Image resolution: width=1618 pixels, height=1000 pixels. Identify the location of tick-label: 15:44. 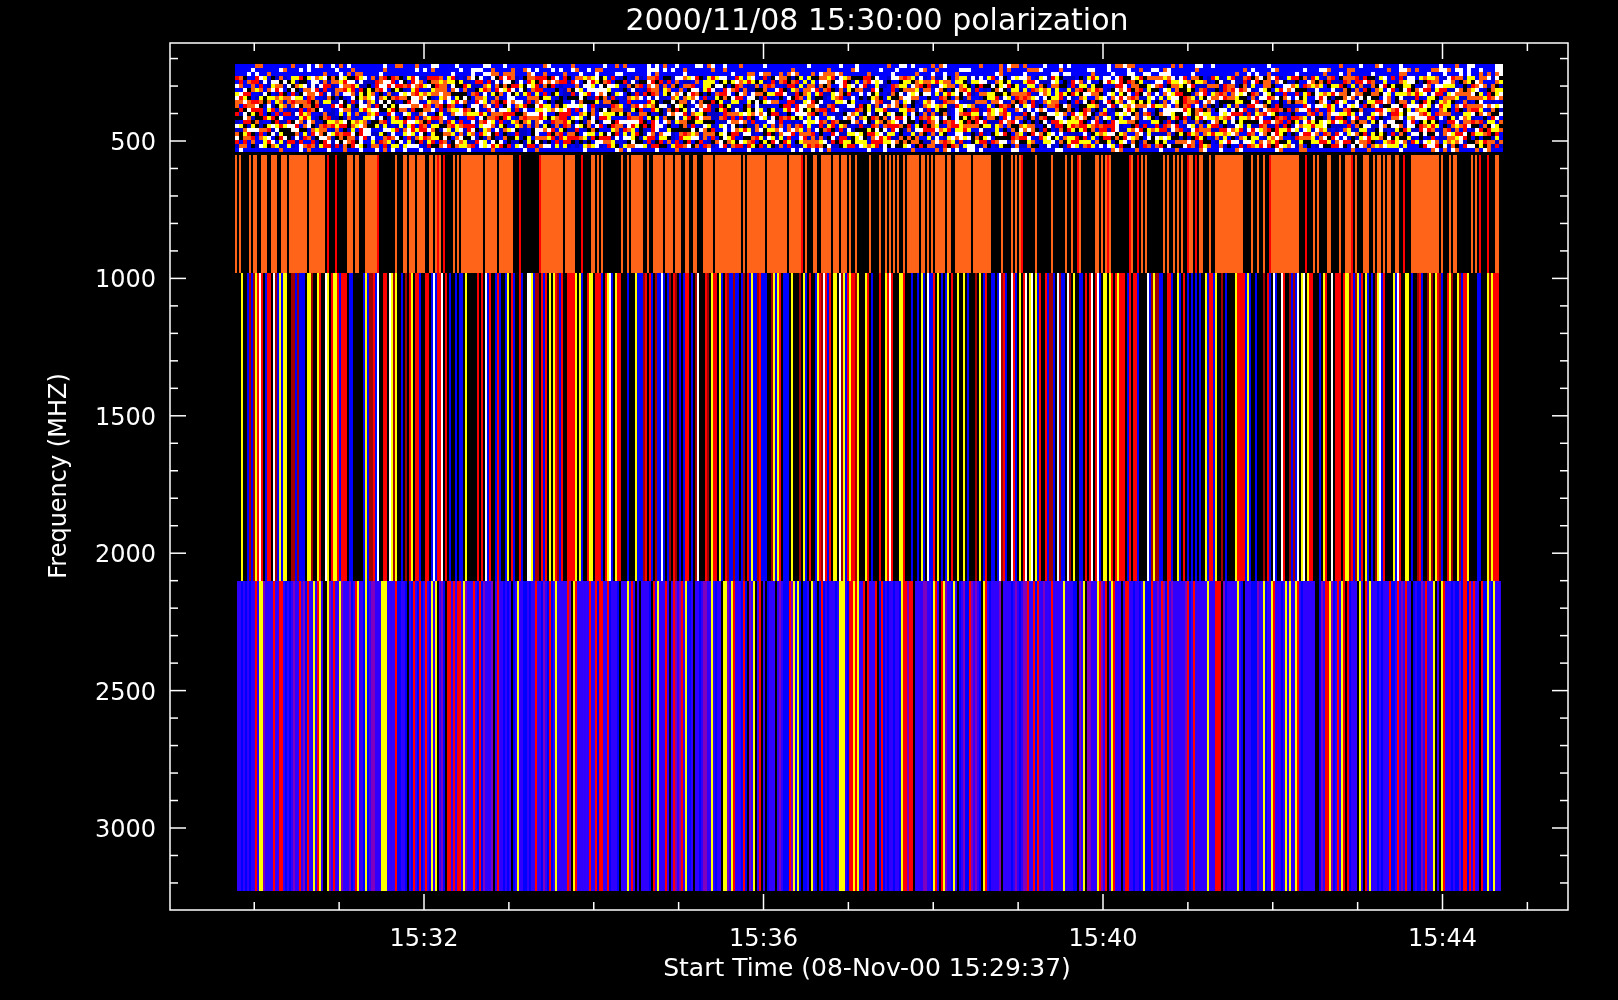
(1442, 938).